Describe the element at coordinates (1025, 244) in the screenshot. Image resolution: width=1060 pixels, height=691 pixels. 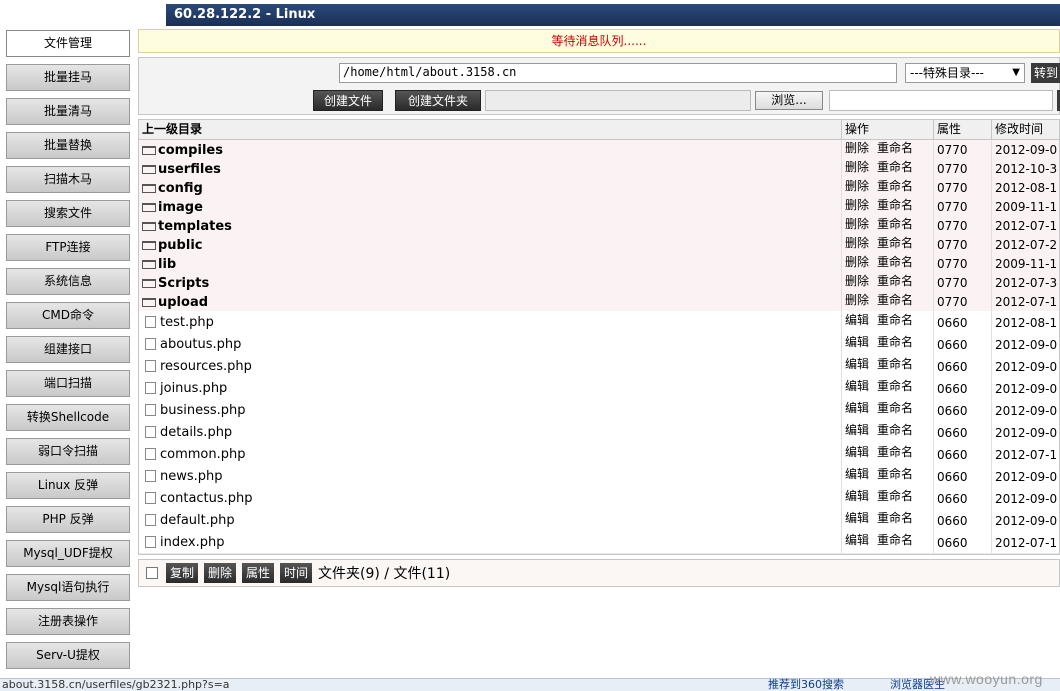
I see `time-cell: 2012-07-2` at that location.